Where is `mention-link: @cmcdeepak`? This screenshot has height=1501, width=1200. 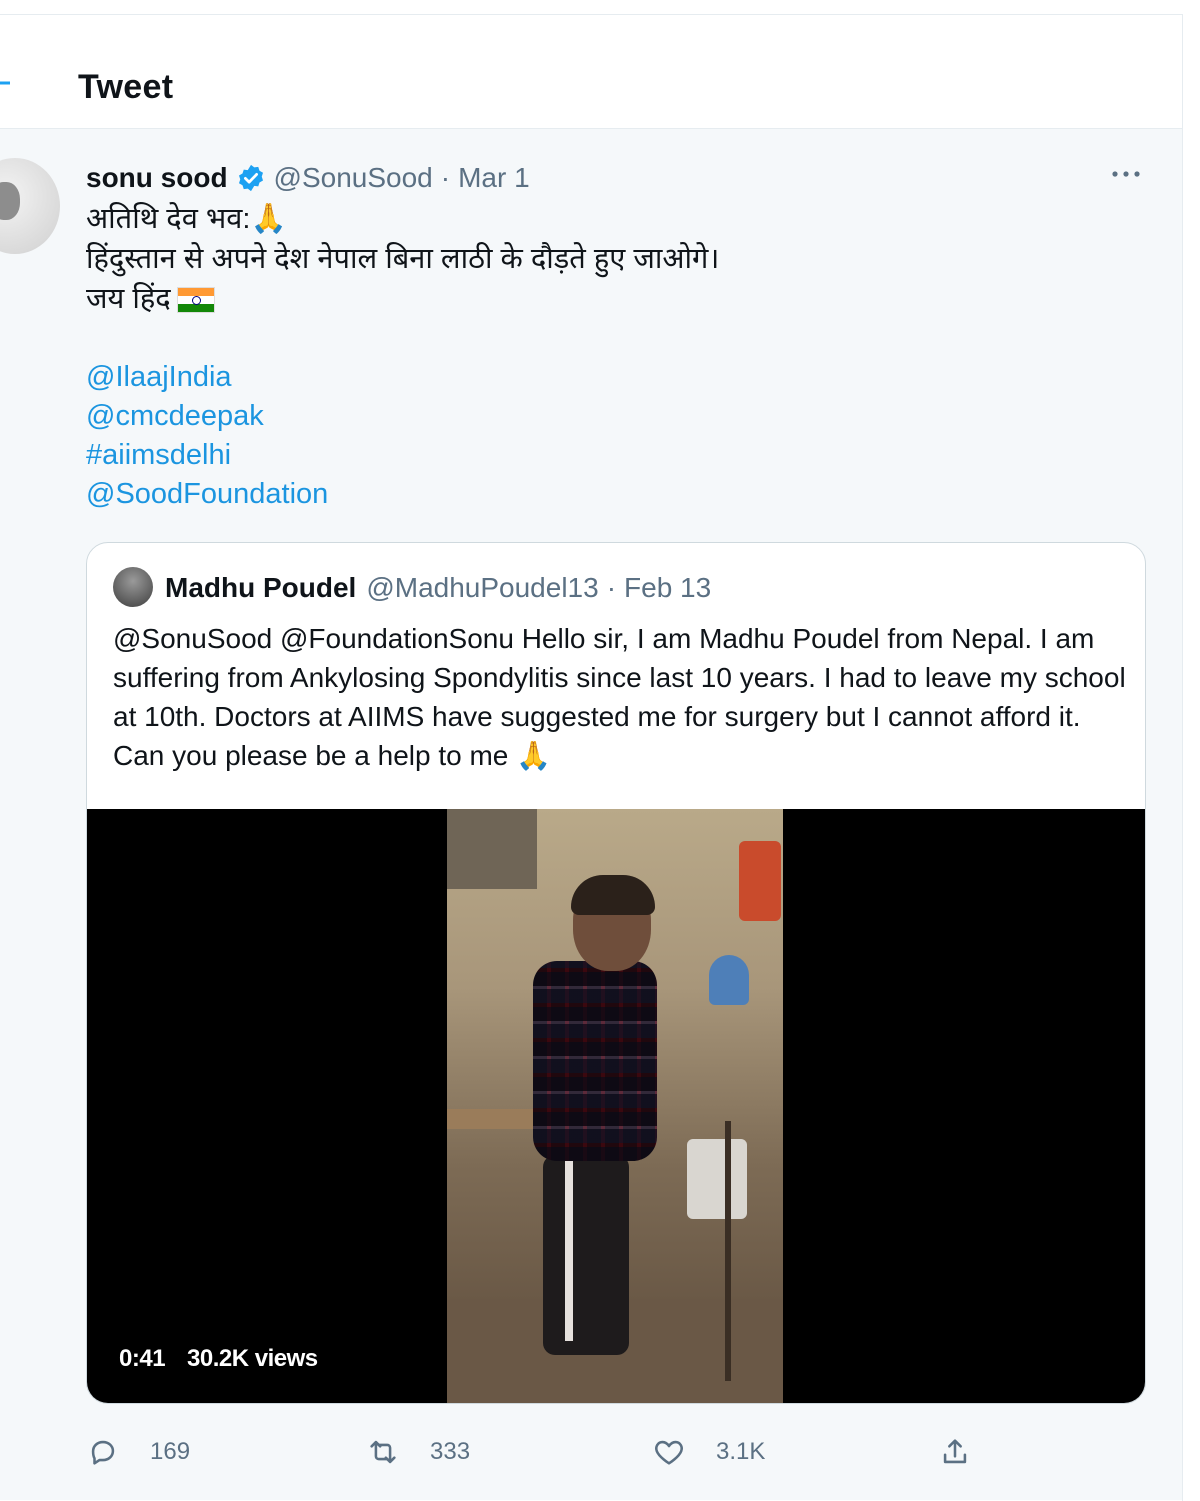 mention-link: @cmcdeepak is located at coordinates (207, 416).